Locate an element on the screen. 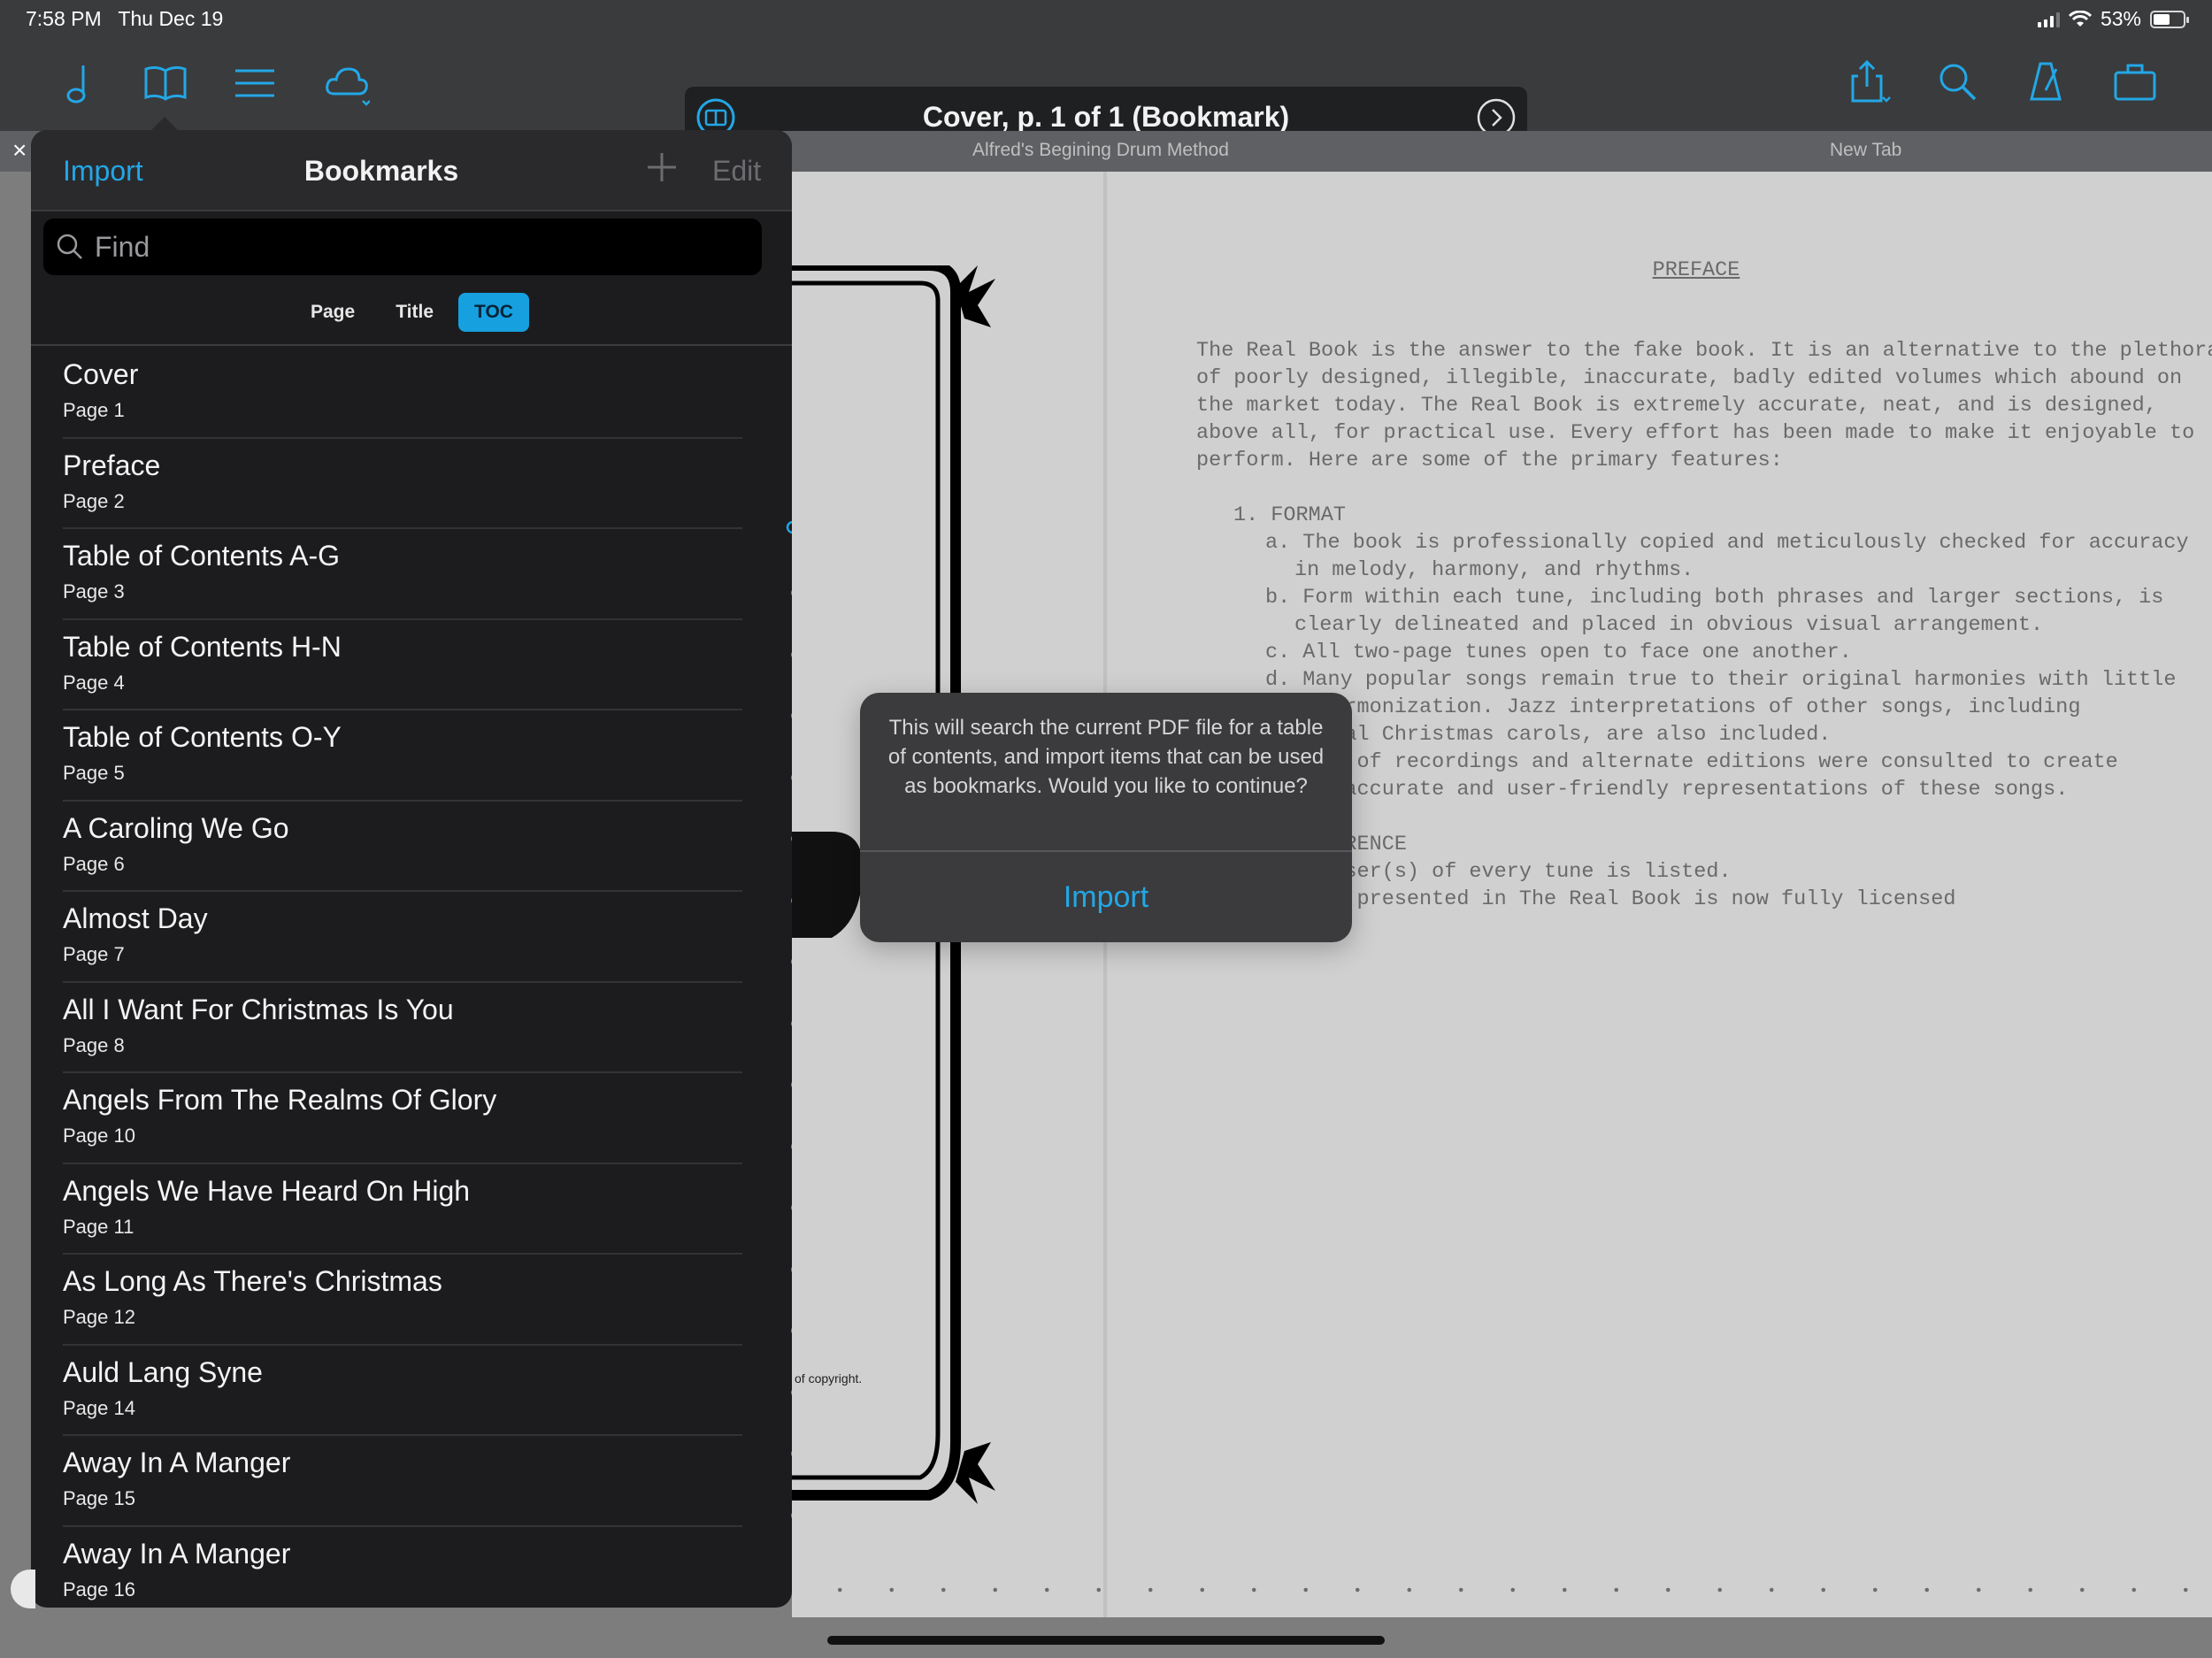 This screenshot has width=2212, height=1658. bookmark-title: As Long As There's Christmas is located at coordinates (252, 1281).